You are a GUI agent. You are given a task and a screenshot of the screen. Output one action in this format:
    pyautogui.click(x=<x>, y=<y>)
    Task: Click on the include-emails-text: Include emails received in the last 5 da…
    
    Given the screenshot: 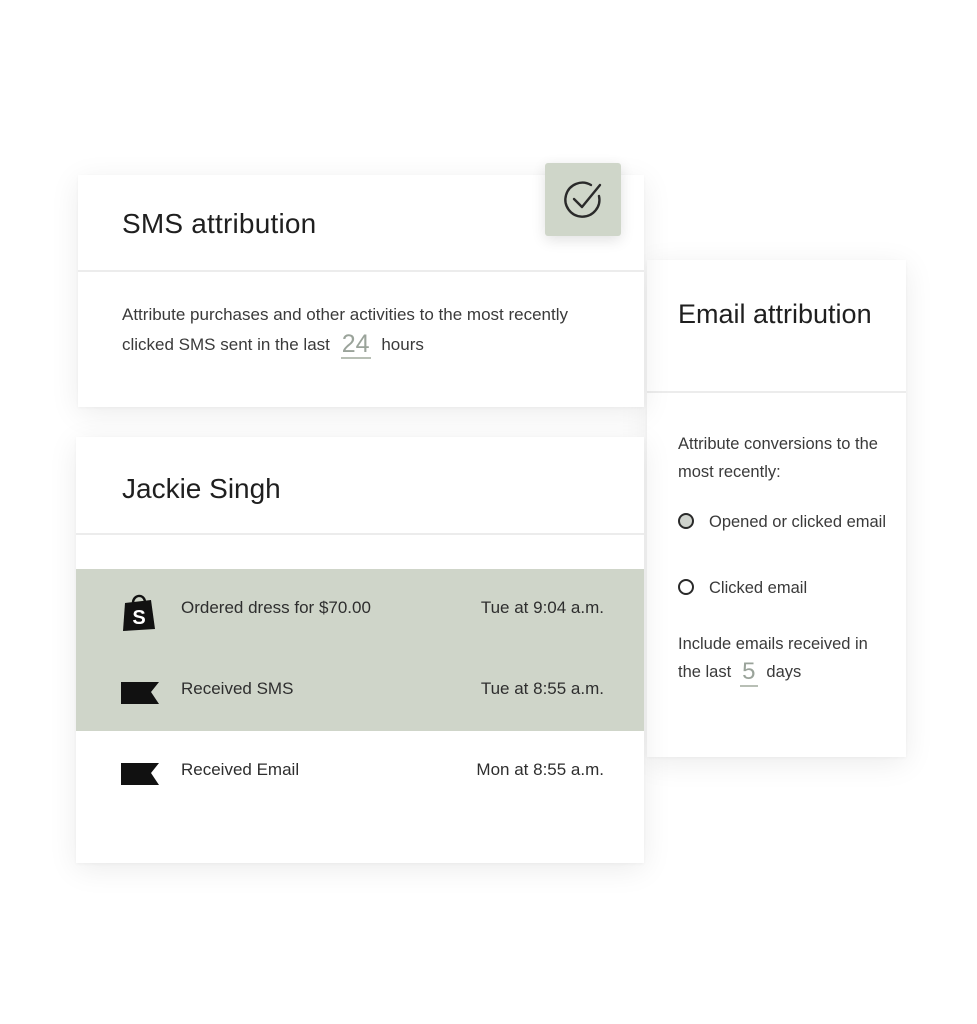 What is the action you would take?
    pyautogui.click(x=778, y=658)
    